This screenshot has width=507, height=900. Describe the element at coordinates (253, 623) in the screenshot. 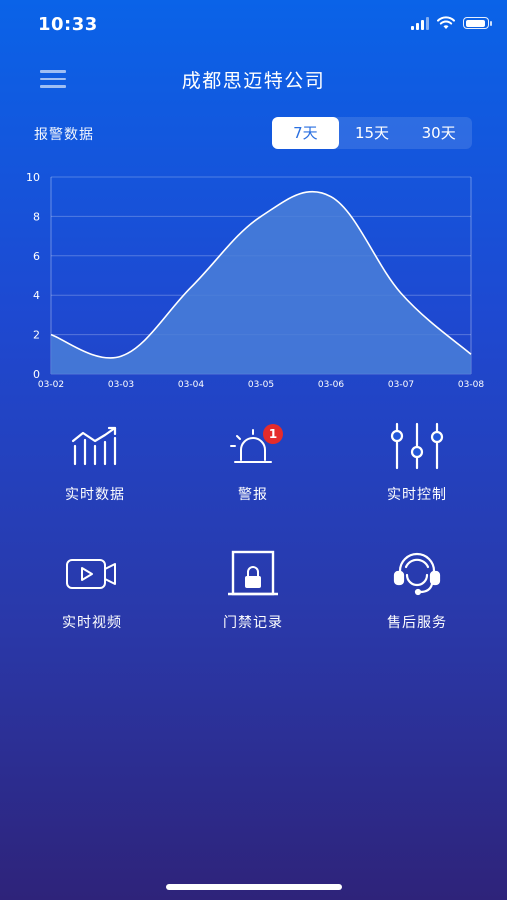

I see `menu-access-records-label: 门禁记录` at that location.